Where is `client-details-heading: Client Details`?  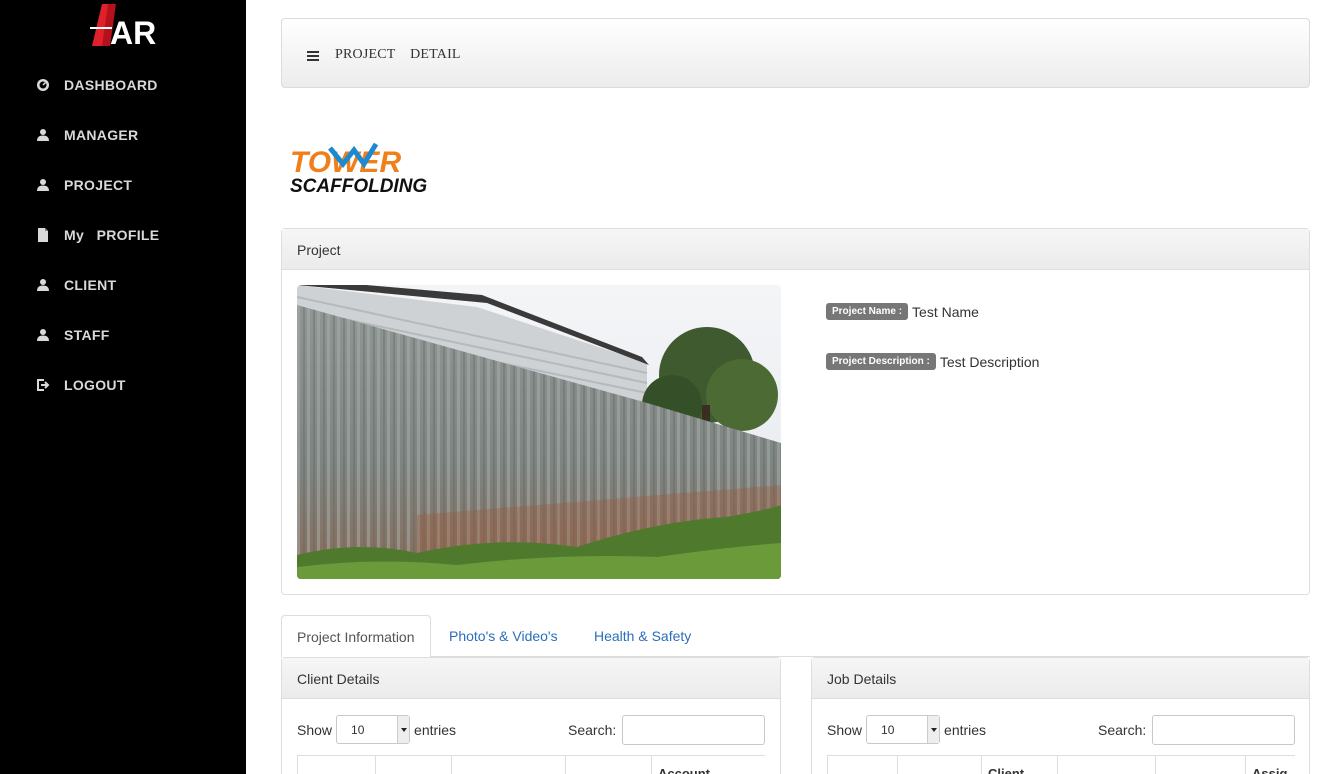 client-details-heading: Client Details is located at coordinates (531, 678).